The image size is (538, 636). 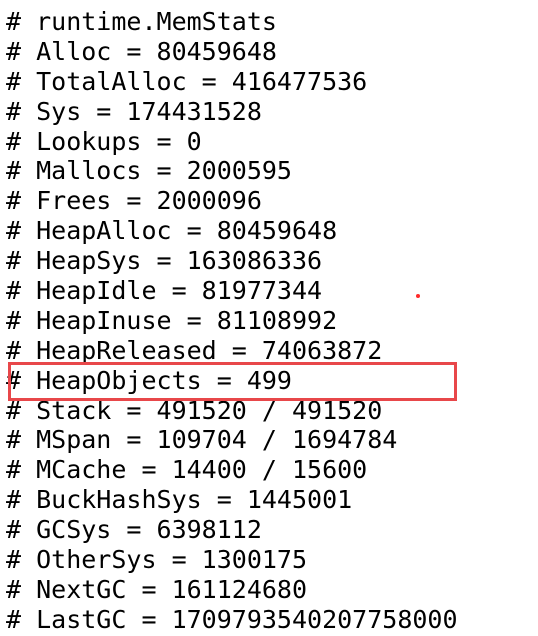 I want to click on memstats-line: # BuckHashSys = 1445001, so click(x=179, y=500).